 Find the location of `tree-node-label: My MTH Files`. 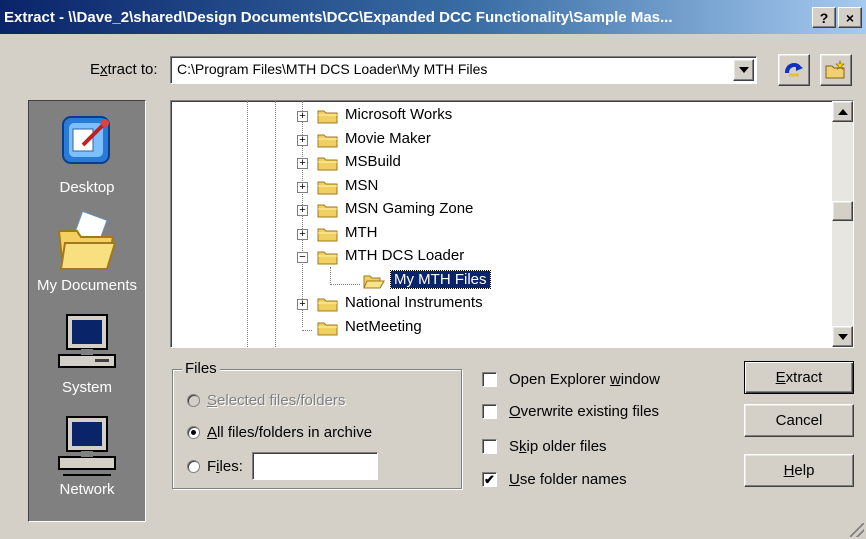

tree-node-label: My MTH Files is located at coordinates (440, 279).